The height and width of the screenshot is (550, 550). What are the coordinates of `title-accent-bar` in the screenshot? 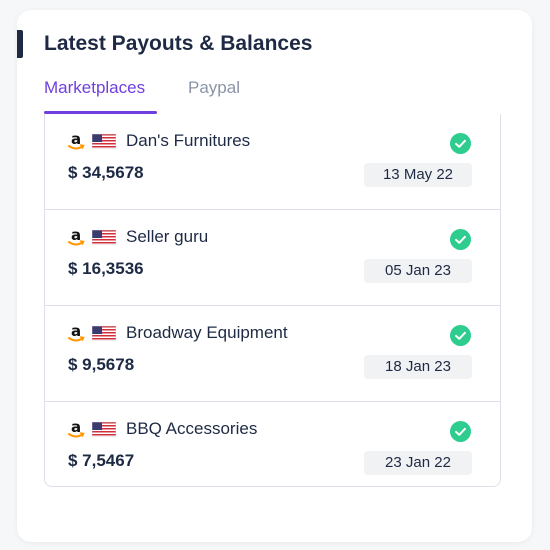 It's located at (20, 44).